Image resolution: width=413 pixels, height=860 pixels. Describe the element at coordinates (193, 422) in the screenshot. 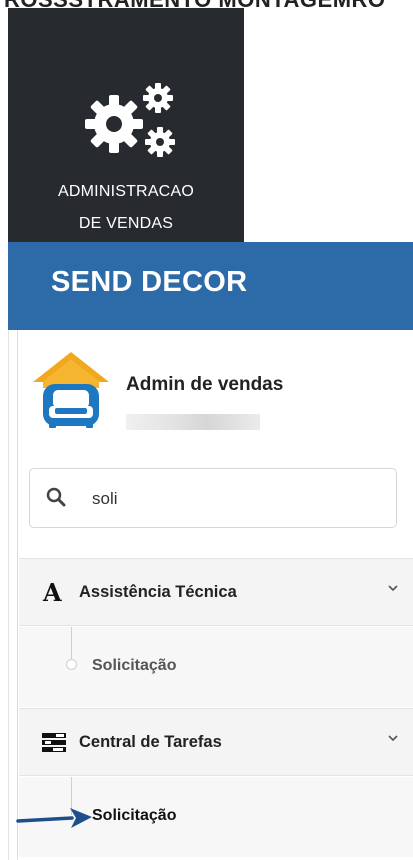

I see `profile-subtitle-redacted` at that location.